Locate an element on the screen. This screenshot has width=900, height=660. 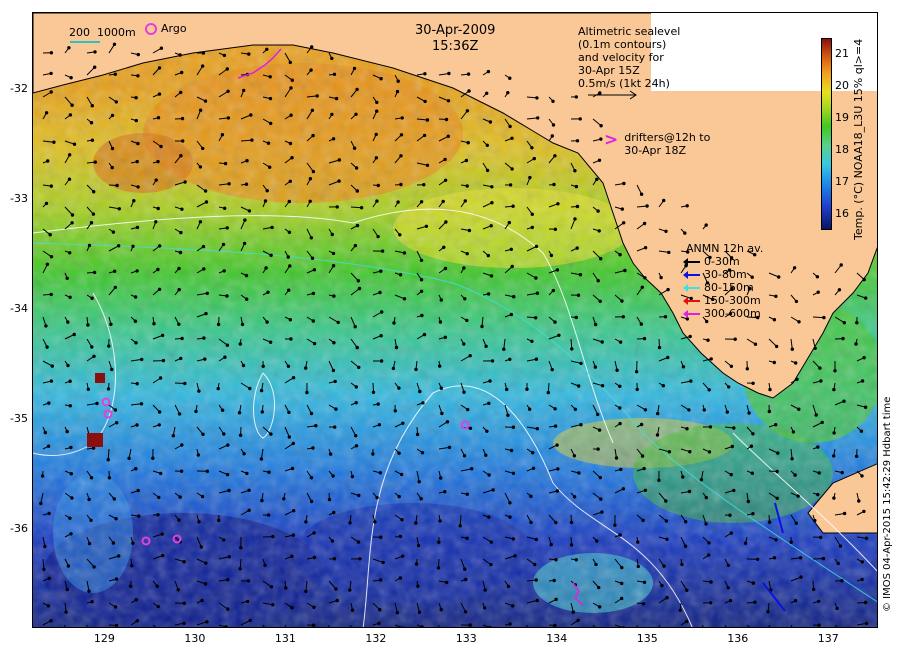
drifters-line: 30-Apr 18Z is located at coordinates (655, 150).